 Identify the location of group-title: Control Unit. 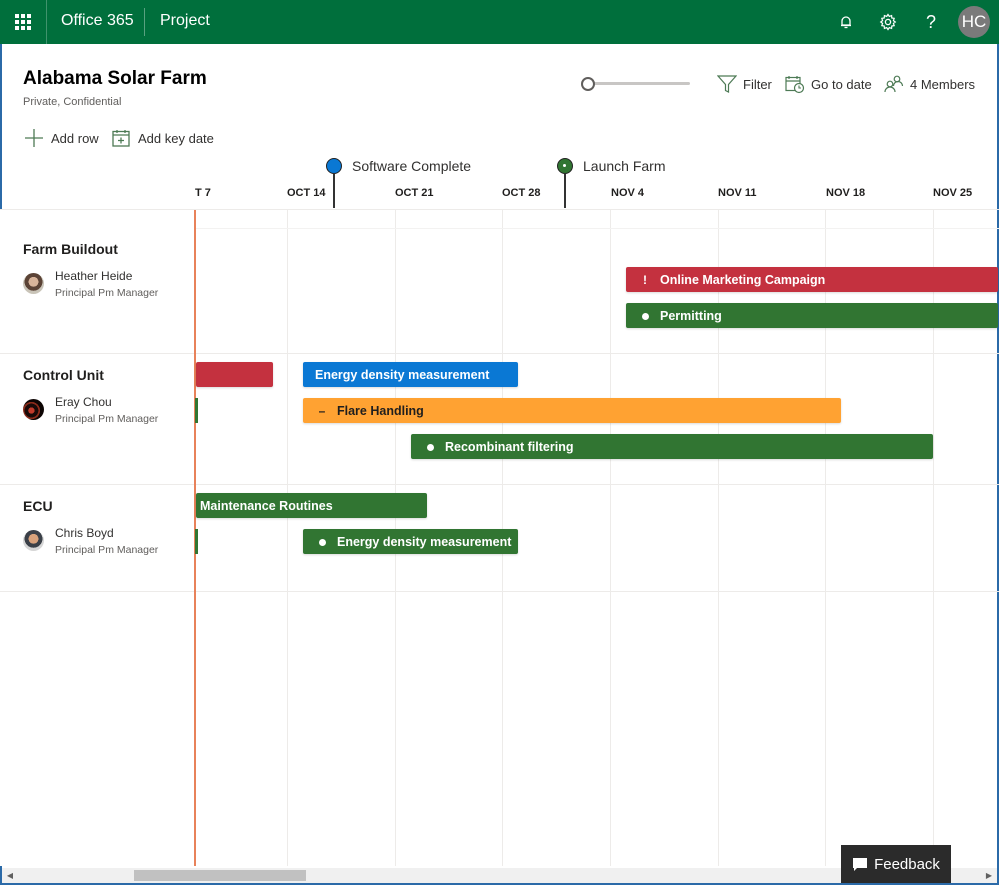
(63, 375).